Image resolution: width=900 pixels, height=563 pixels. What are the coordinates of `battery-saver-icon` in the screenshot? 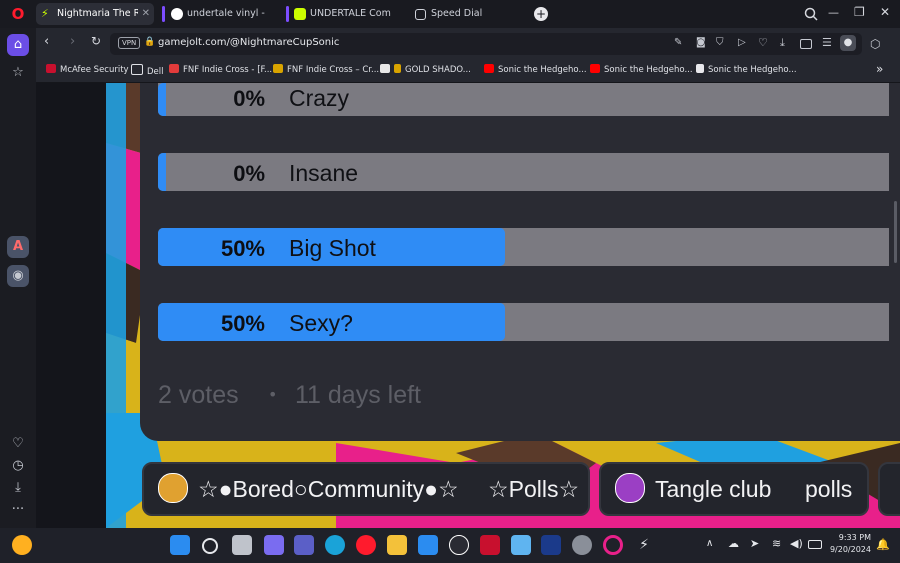 It's located at (806, 44).